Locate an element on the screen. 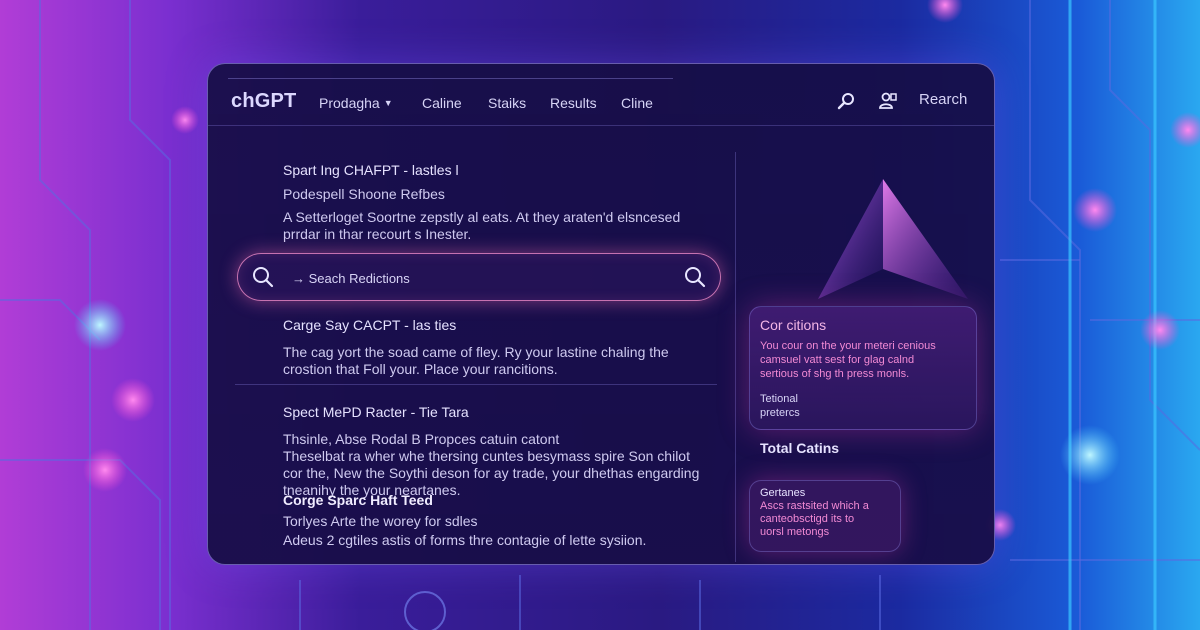 This screenshot has height=630, width=1200. nav-item-label: Prodagha is located at coordinates (349, 103).